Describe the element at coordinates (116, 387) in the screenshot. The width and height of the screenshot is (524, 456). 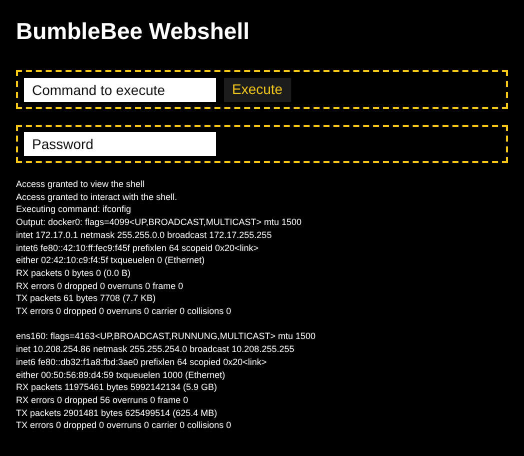
I see `output-line: RX packets 11975461 bytes 5992142134 (5.9 GB)` at that location.